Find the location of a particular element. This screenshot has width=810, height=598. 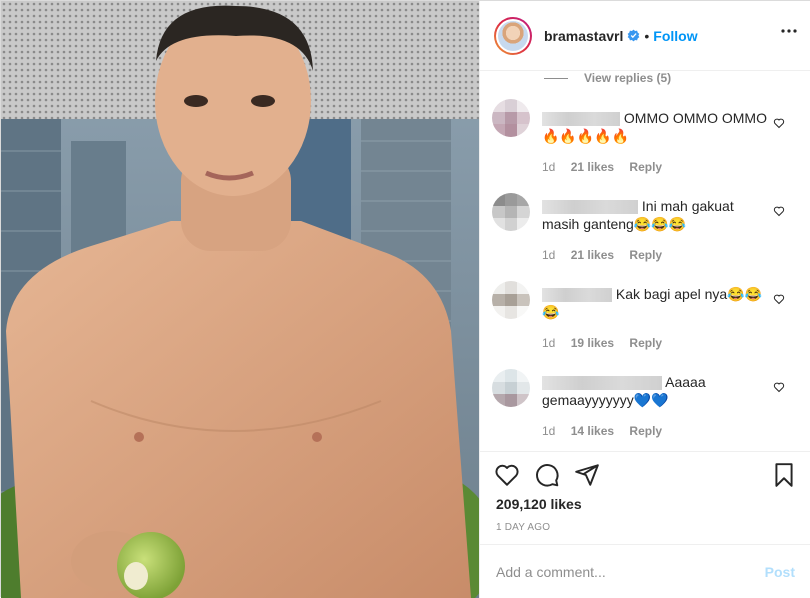

post-header: bramastavrl • Follow is located at coordinates (645, 36).